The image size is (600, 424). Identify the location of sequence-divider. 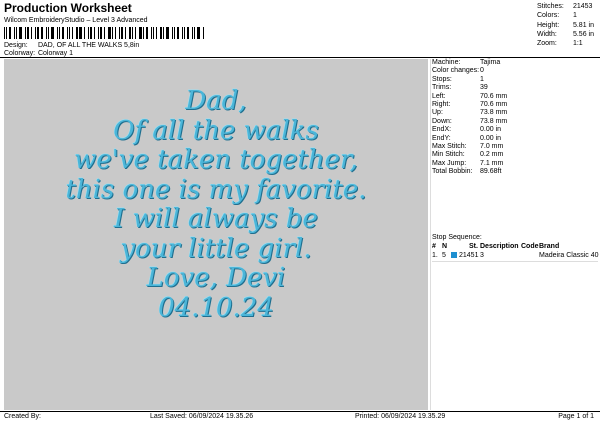
(515, 261).